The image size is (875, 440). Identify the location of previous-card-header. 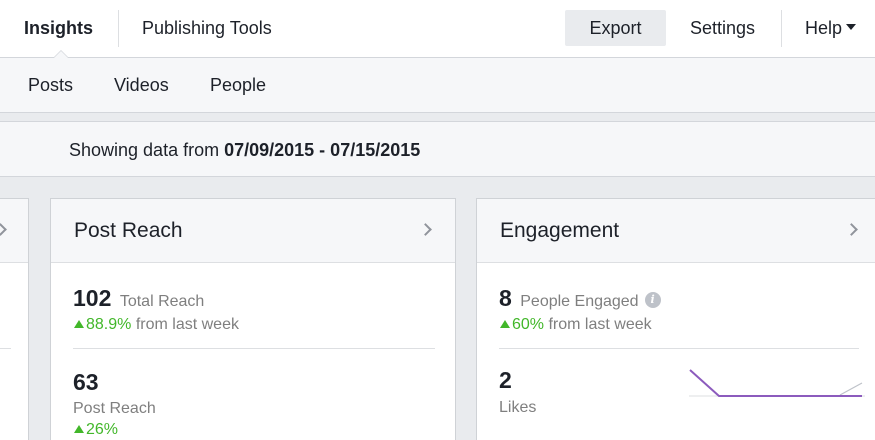
(14, 231).